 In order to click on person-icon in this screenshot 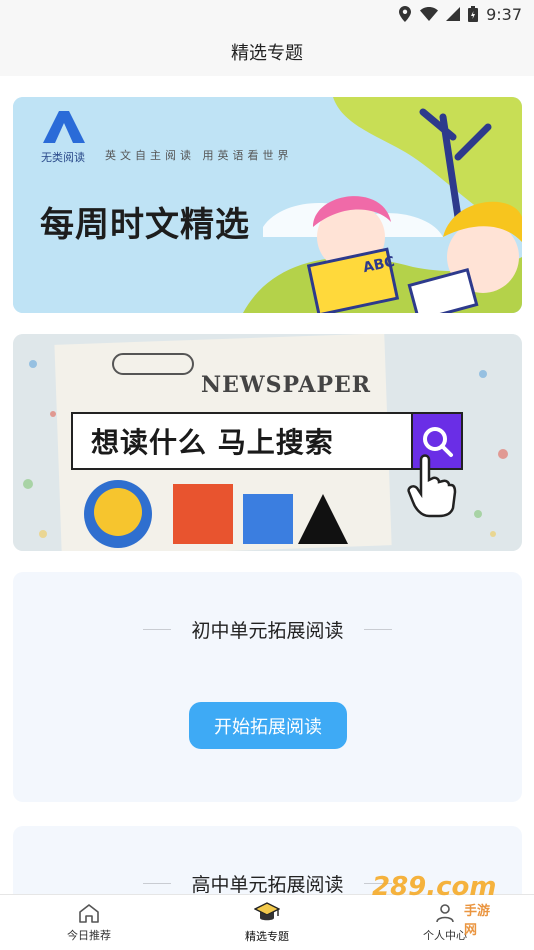, I will do `click(445, 912)`.